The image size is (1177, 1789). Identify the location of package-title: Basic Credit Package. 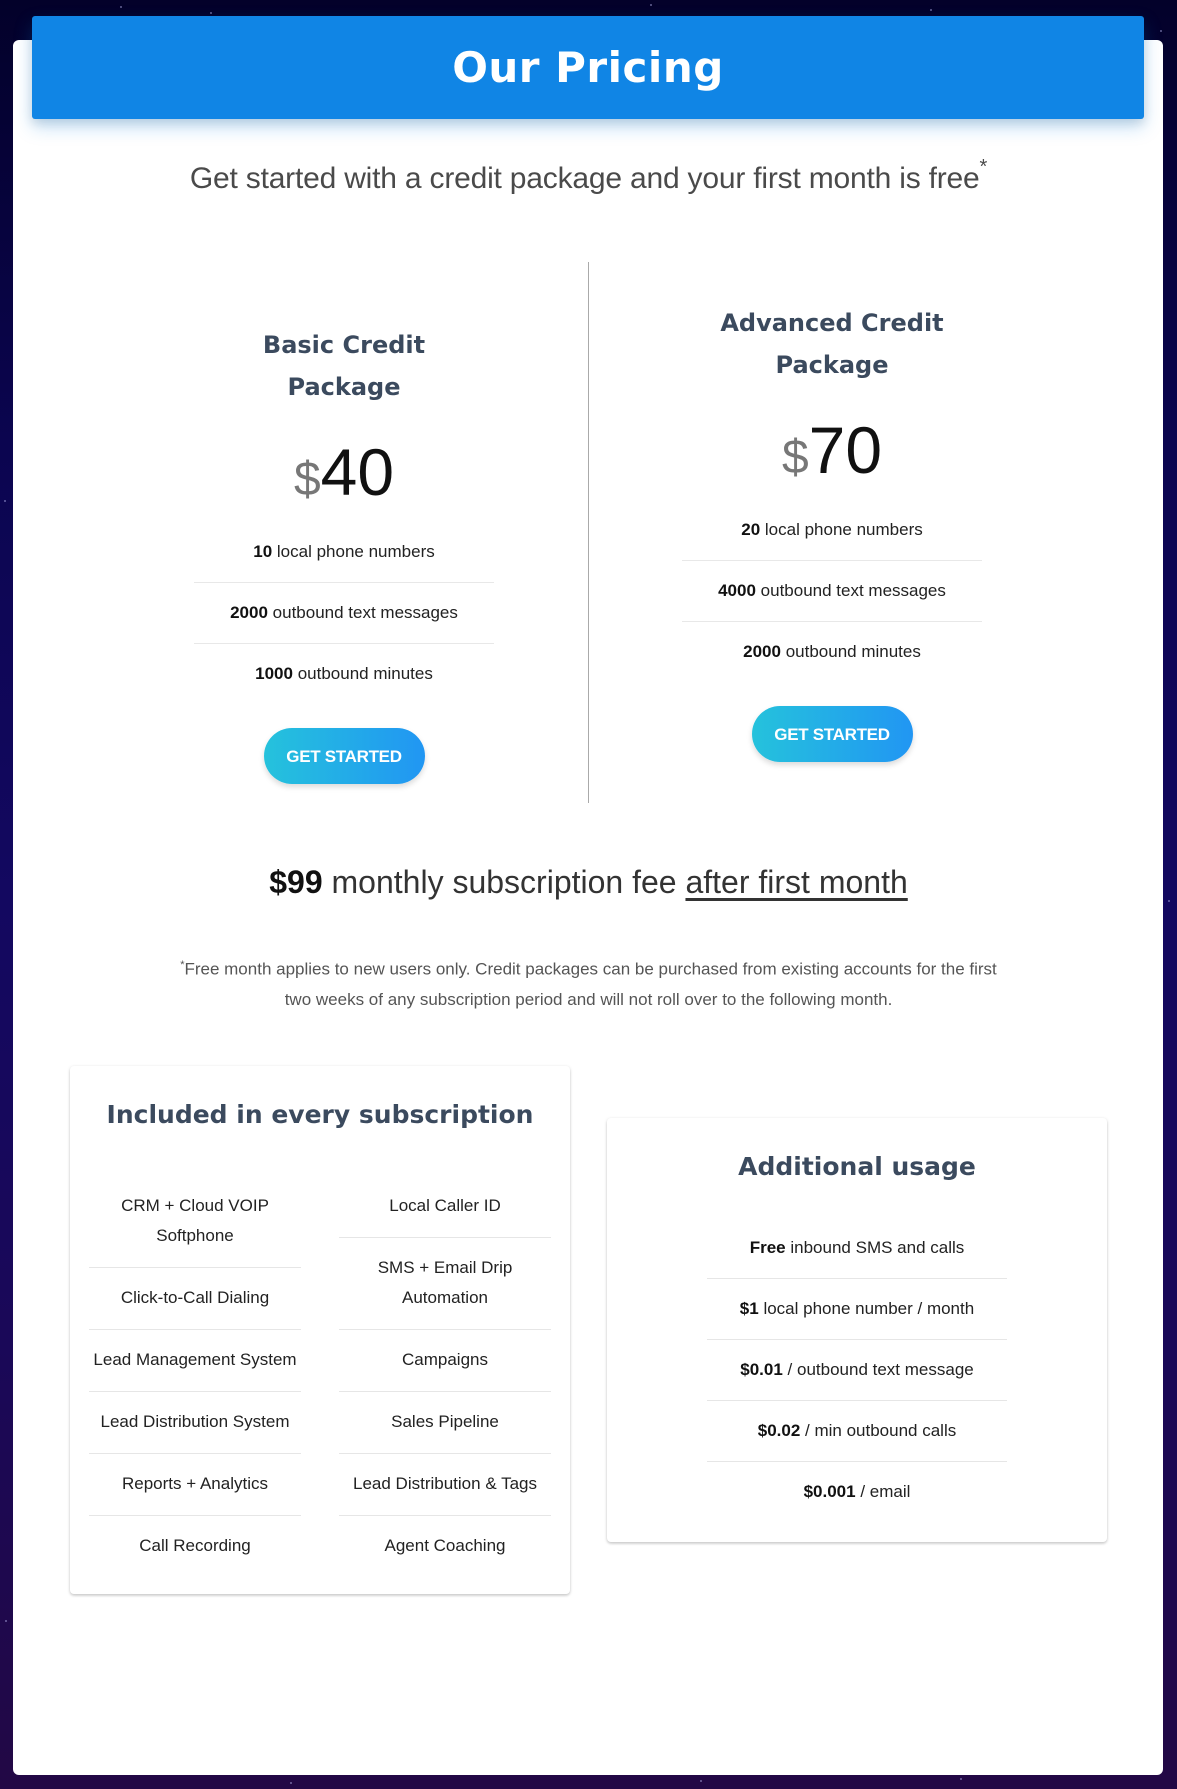
(344, 366).